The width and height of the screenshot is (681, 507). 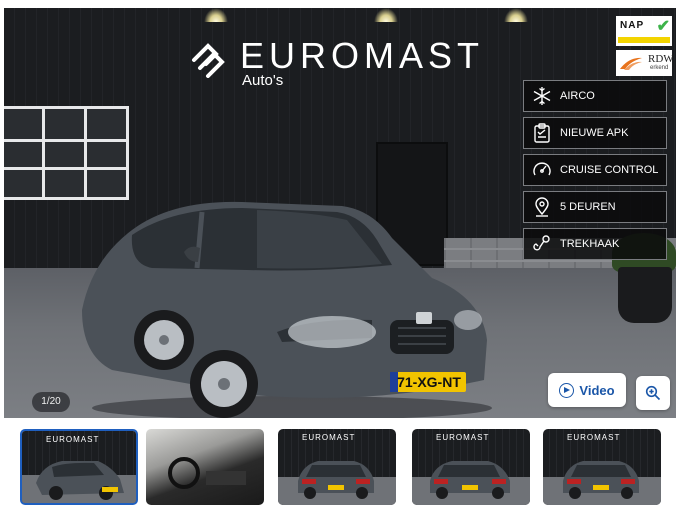 I want to click on license-plate: 71-XG-NT, so click(x=429, y=382).